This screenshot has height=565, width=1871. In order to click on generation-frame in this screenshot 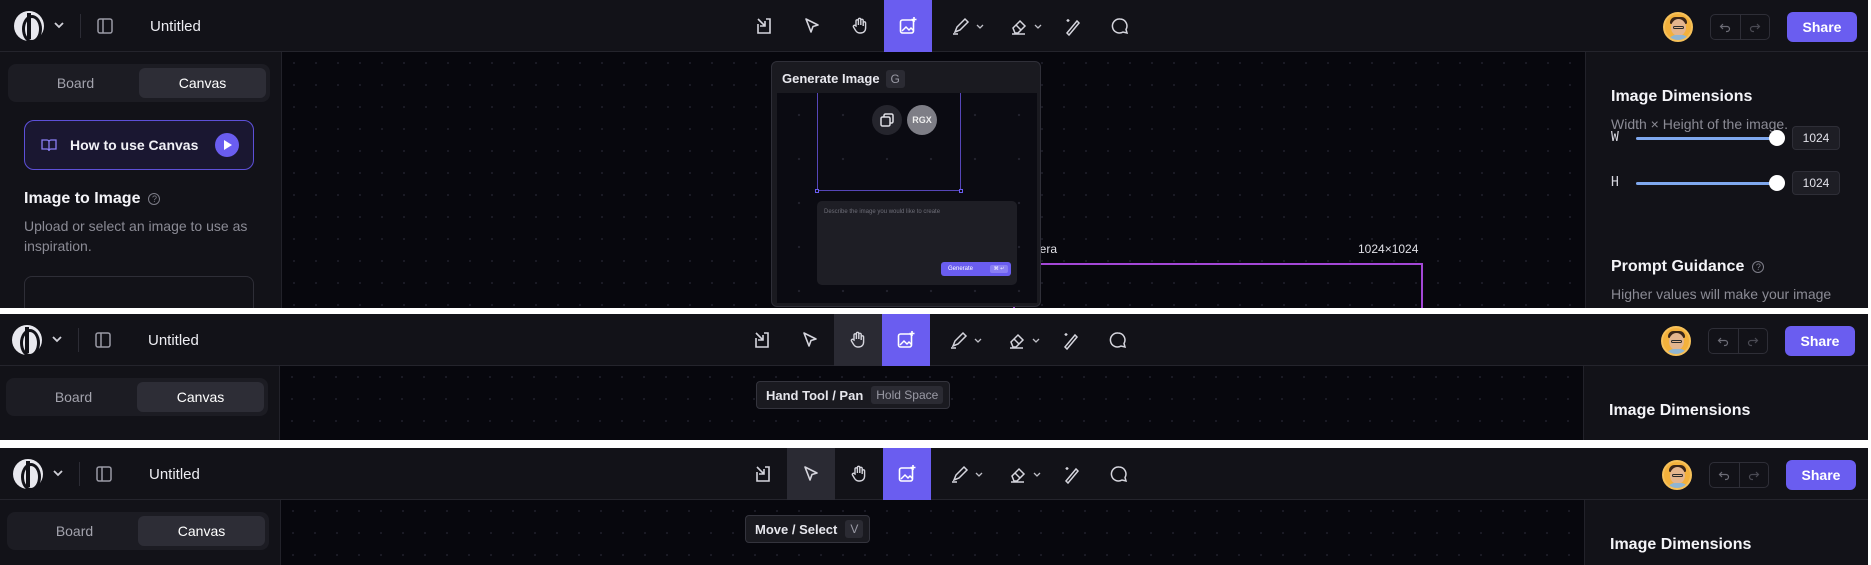, I will do `click(1218, 285)`.